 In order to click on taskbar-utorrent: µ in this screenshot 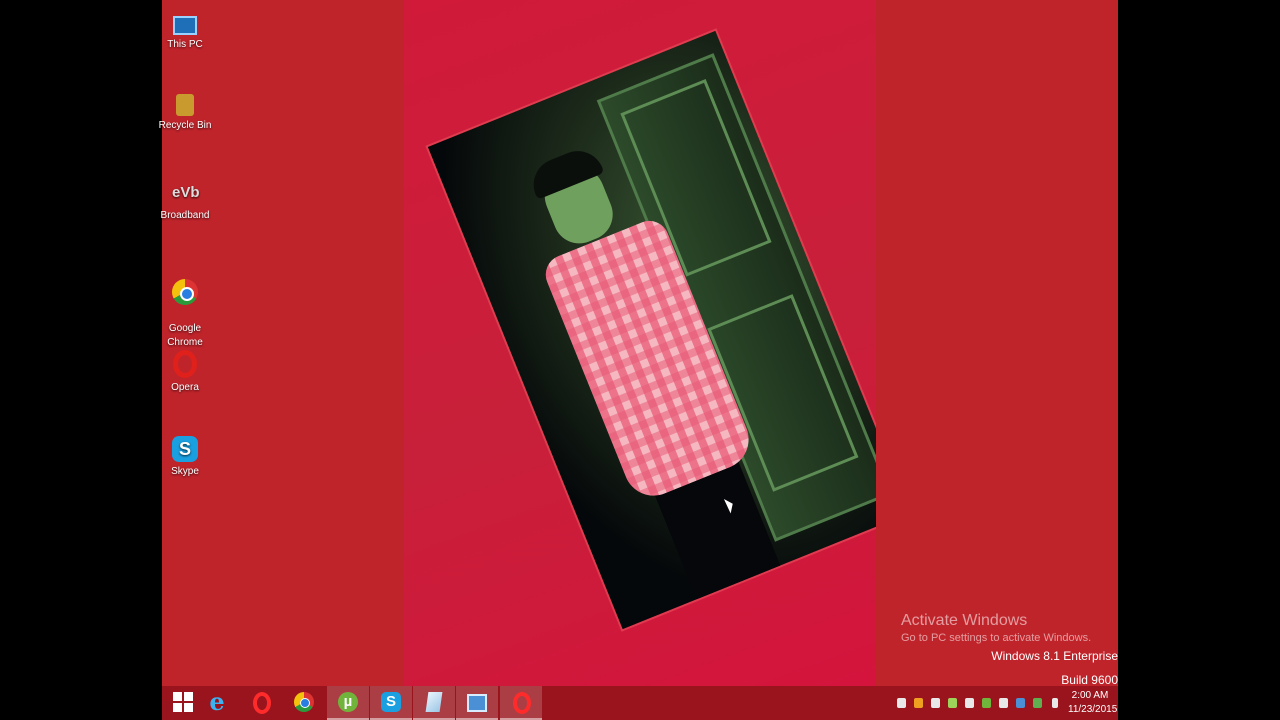, I will do `click(348, 703)`.